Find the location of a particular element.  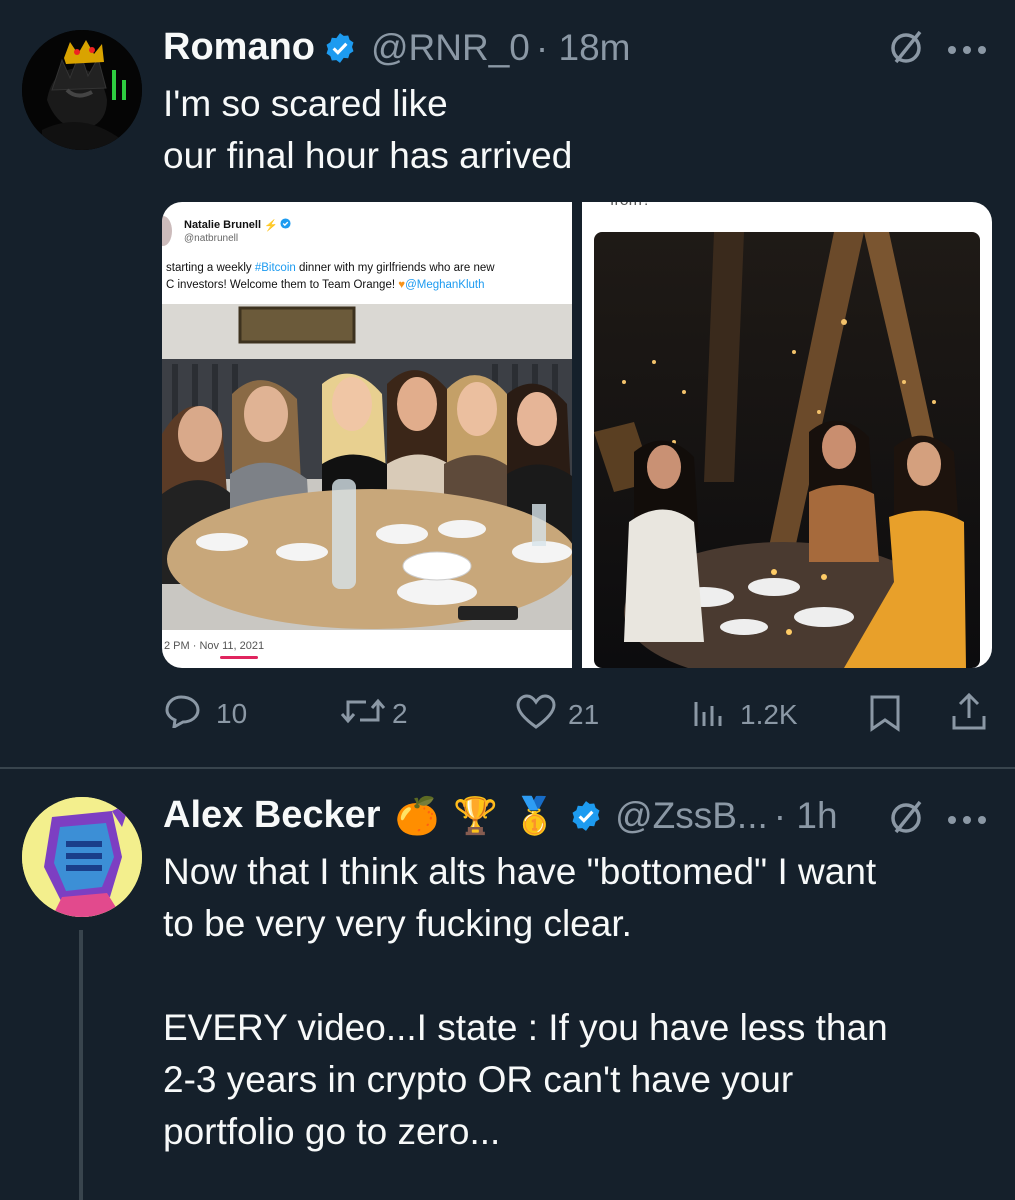

thread-line is located at coordinates (81, 1065).